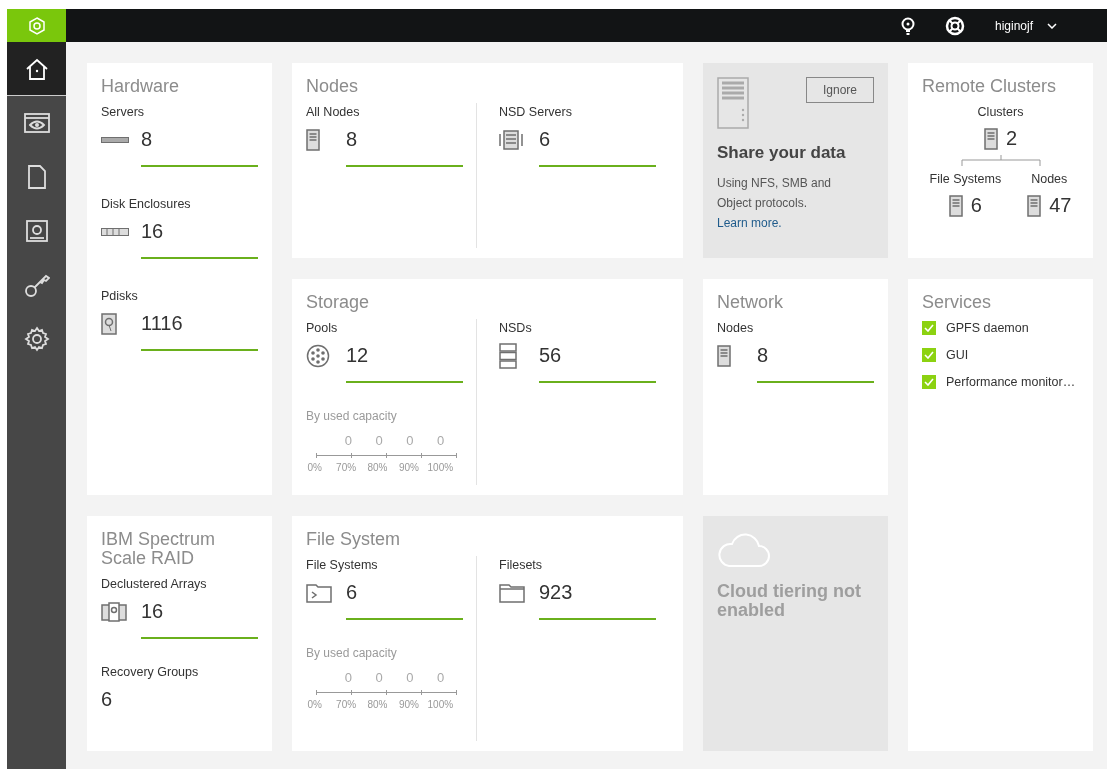  I want to click on help-lifebuoy-icon, so click(954, 25).